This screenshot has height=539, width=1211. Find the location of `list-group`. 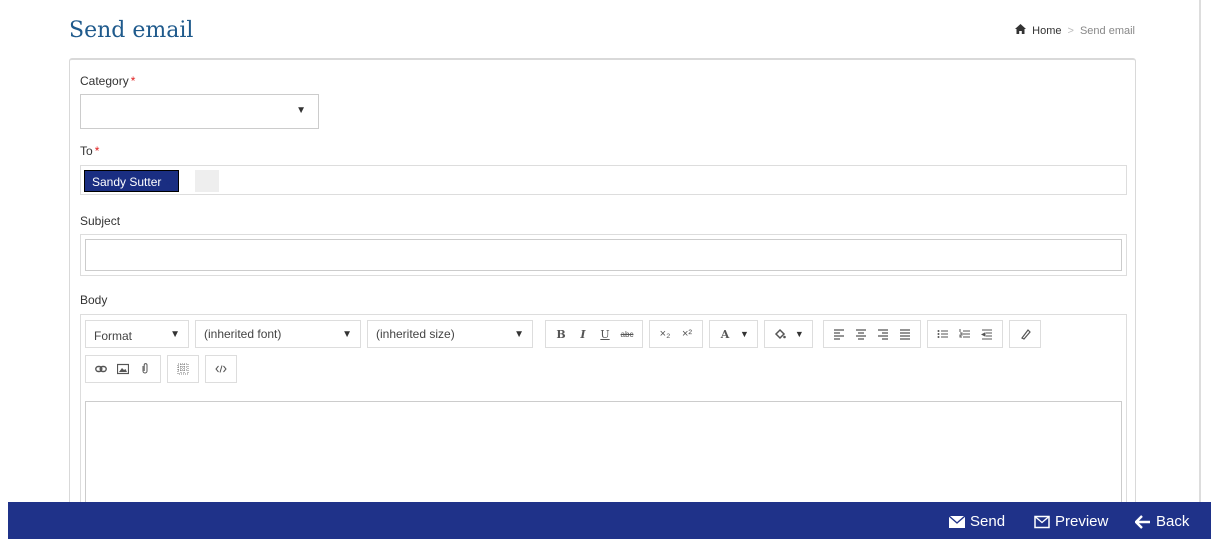

list-group is located at coordinates (964, 334).